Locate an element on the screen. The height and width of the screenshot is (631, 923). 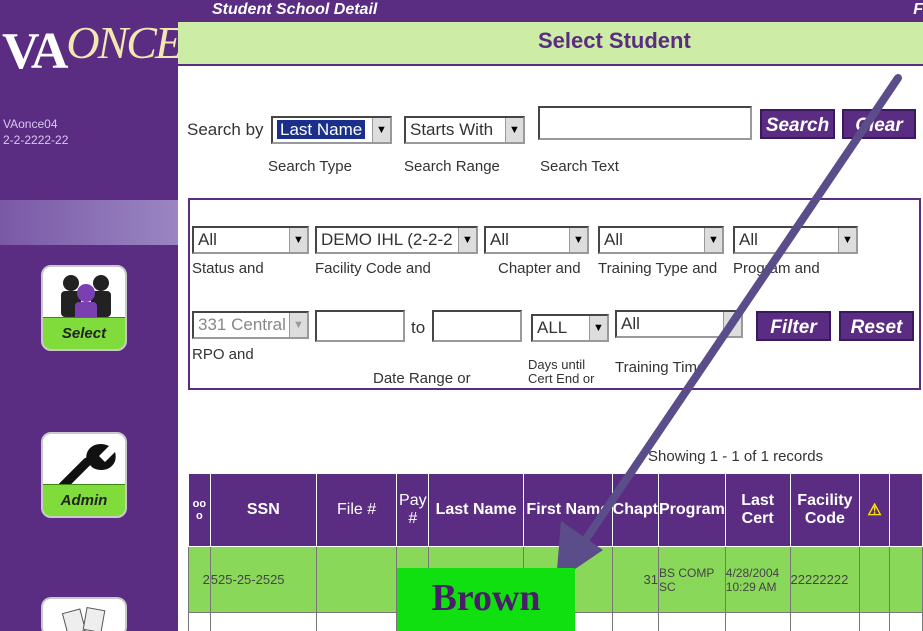
cell-file is located at coordinates (356, 579).